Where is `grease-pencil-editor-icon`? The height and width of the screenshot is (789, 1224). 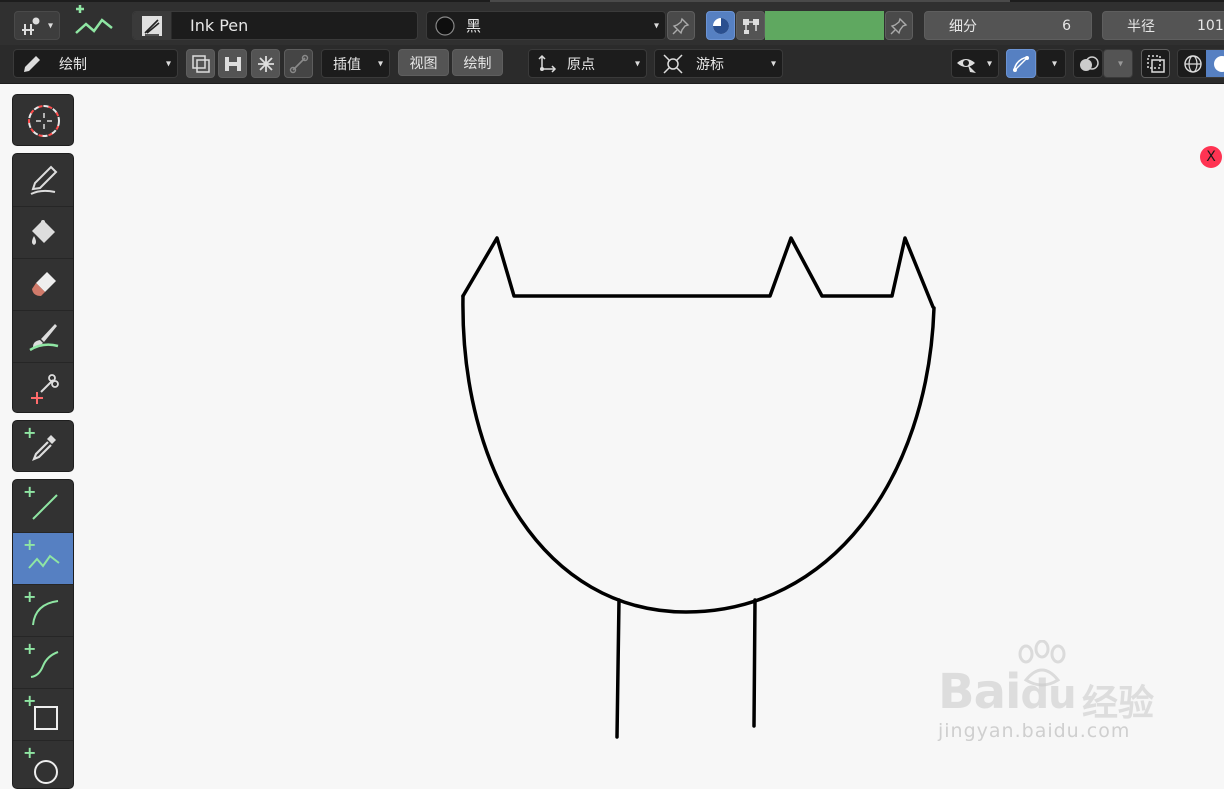 grease-pencil-editor-icon is located at coordinates (31, 26).